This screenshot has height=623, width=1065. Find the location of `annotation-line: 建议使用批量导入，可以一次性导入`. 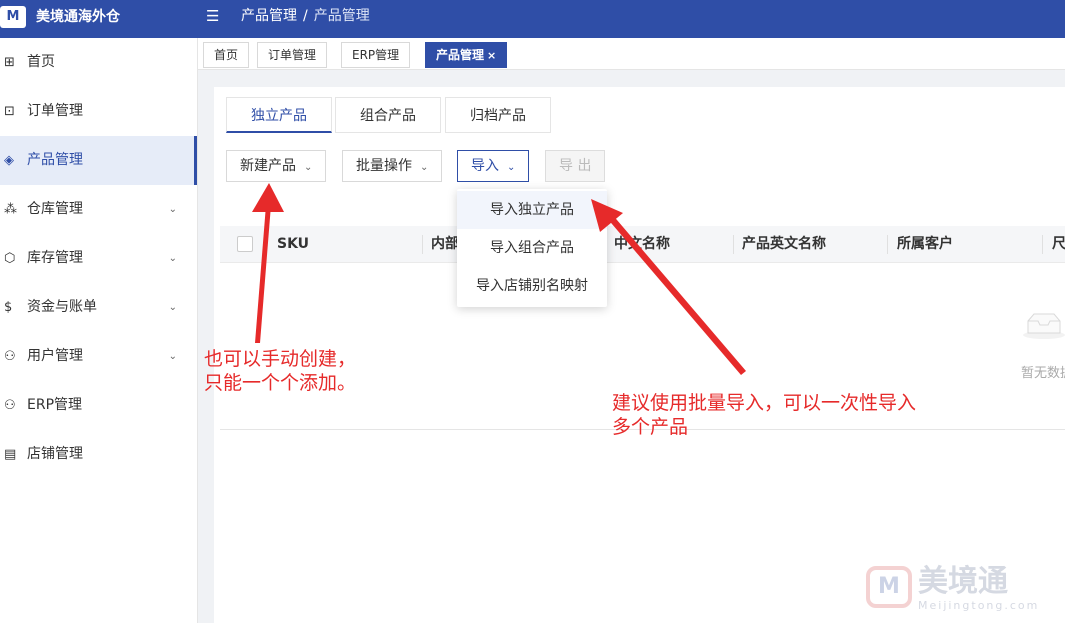

annotation-line: 建议使用批量导入，可以一次性导入 is located at coordinates (764, 403).